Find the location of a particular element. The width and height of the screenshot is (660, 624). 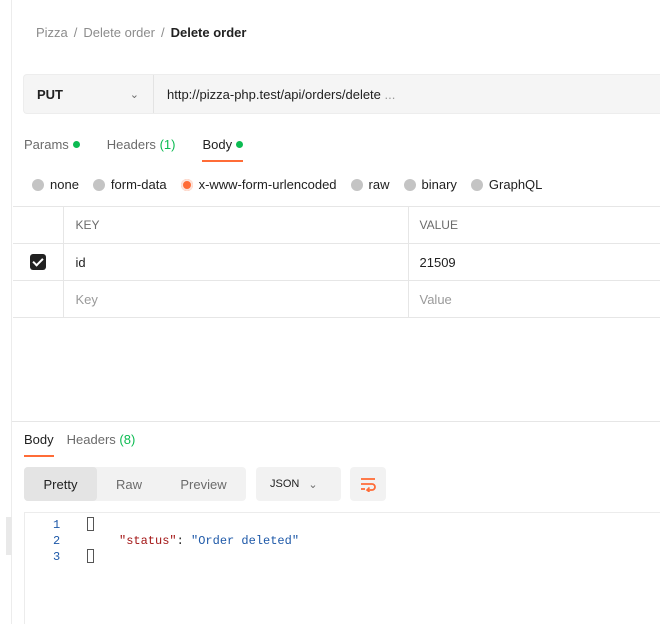

value-input: Value is located at coordinates (534, 299).